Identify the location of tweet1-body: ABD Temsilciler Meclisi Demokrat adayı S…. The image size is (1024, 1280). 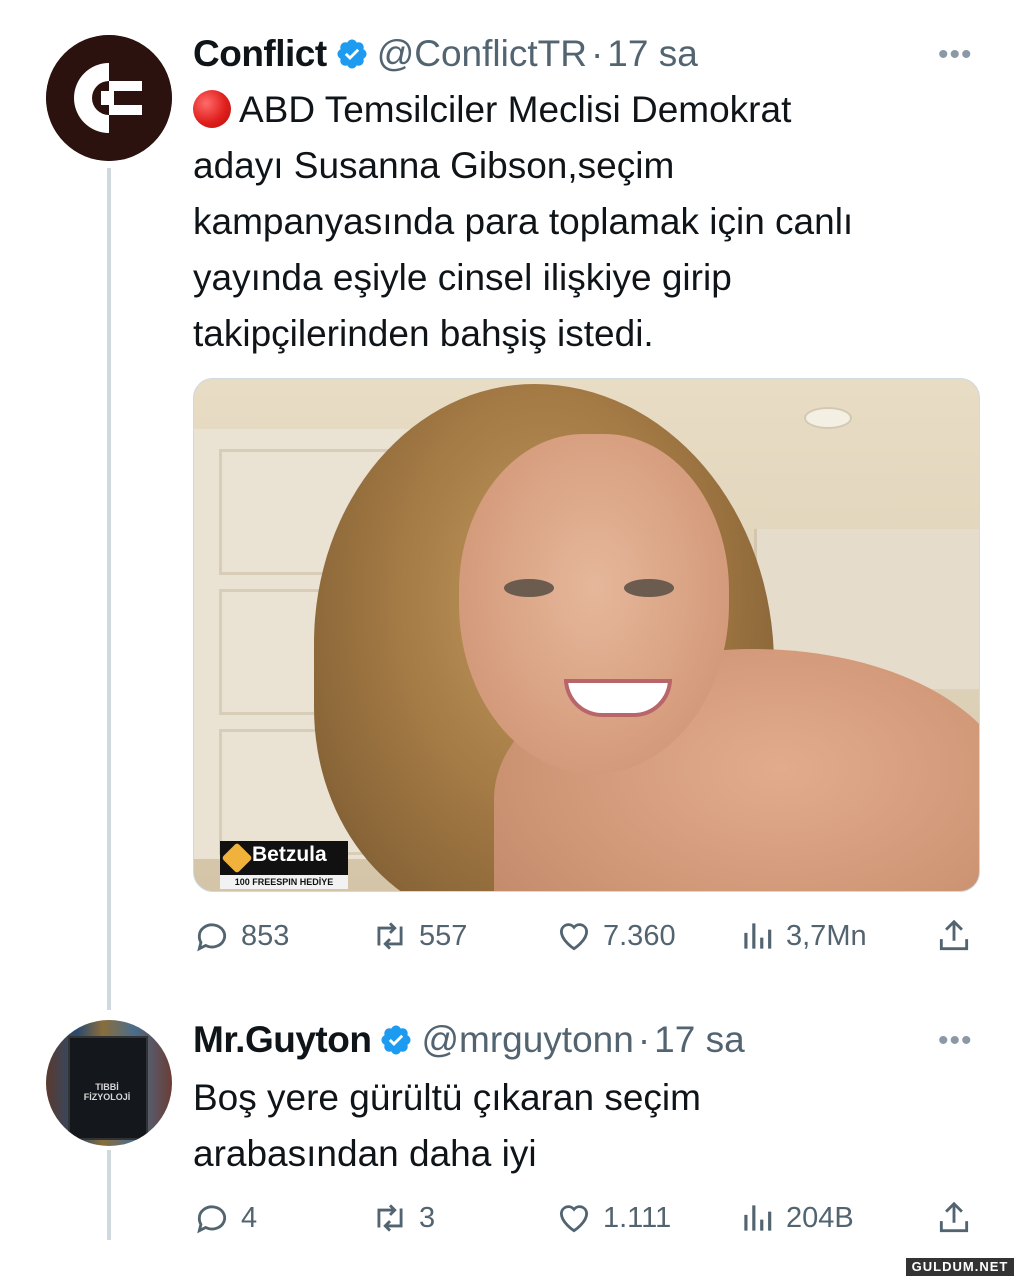
(523, 222).